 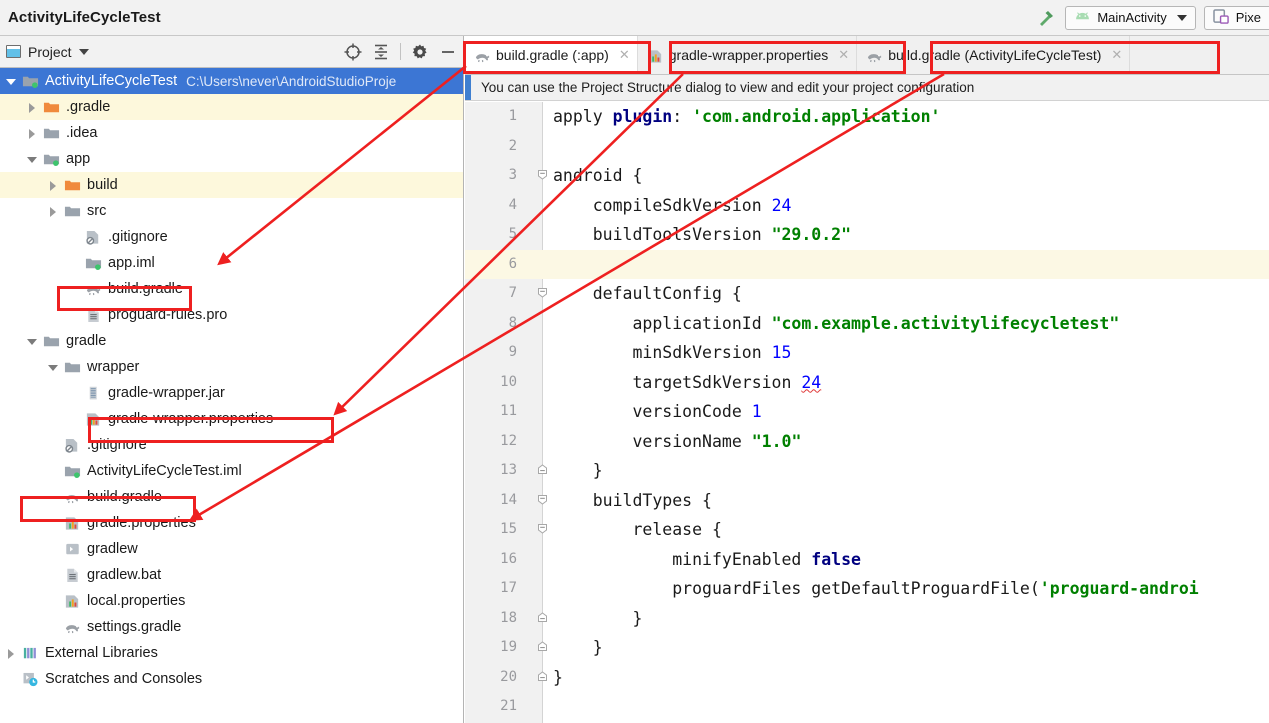 What do you see at coordinates (448, 52) in the screenshot?
I see `minimize-icon` at bounding box center [448, 52].